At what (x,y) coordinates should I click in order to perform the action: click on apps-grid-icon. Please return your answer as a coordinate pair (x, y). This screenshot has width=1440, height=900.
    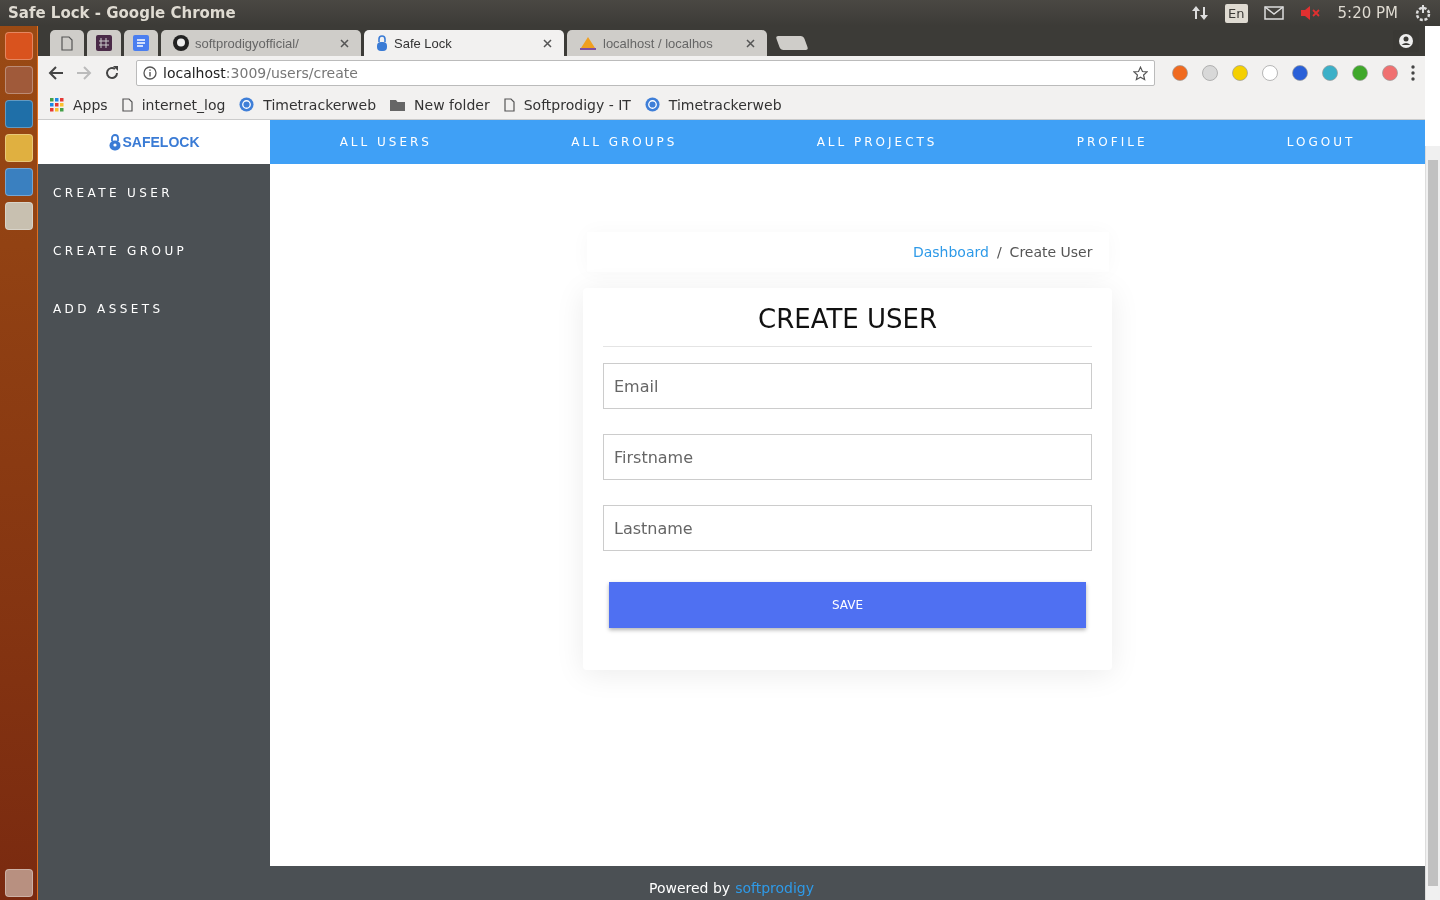
    Looking at the image, I should click on (57, 104).